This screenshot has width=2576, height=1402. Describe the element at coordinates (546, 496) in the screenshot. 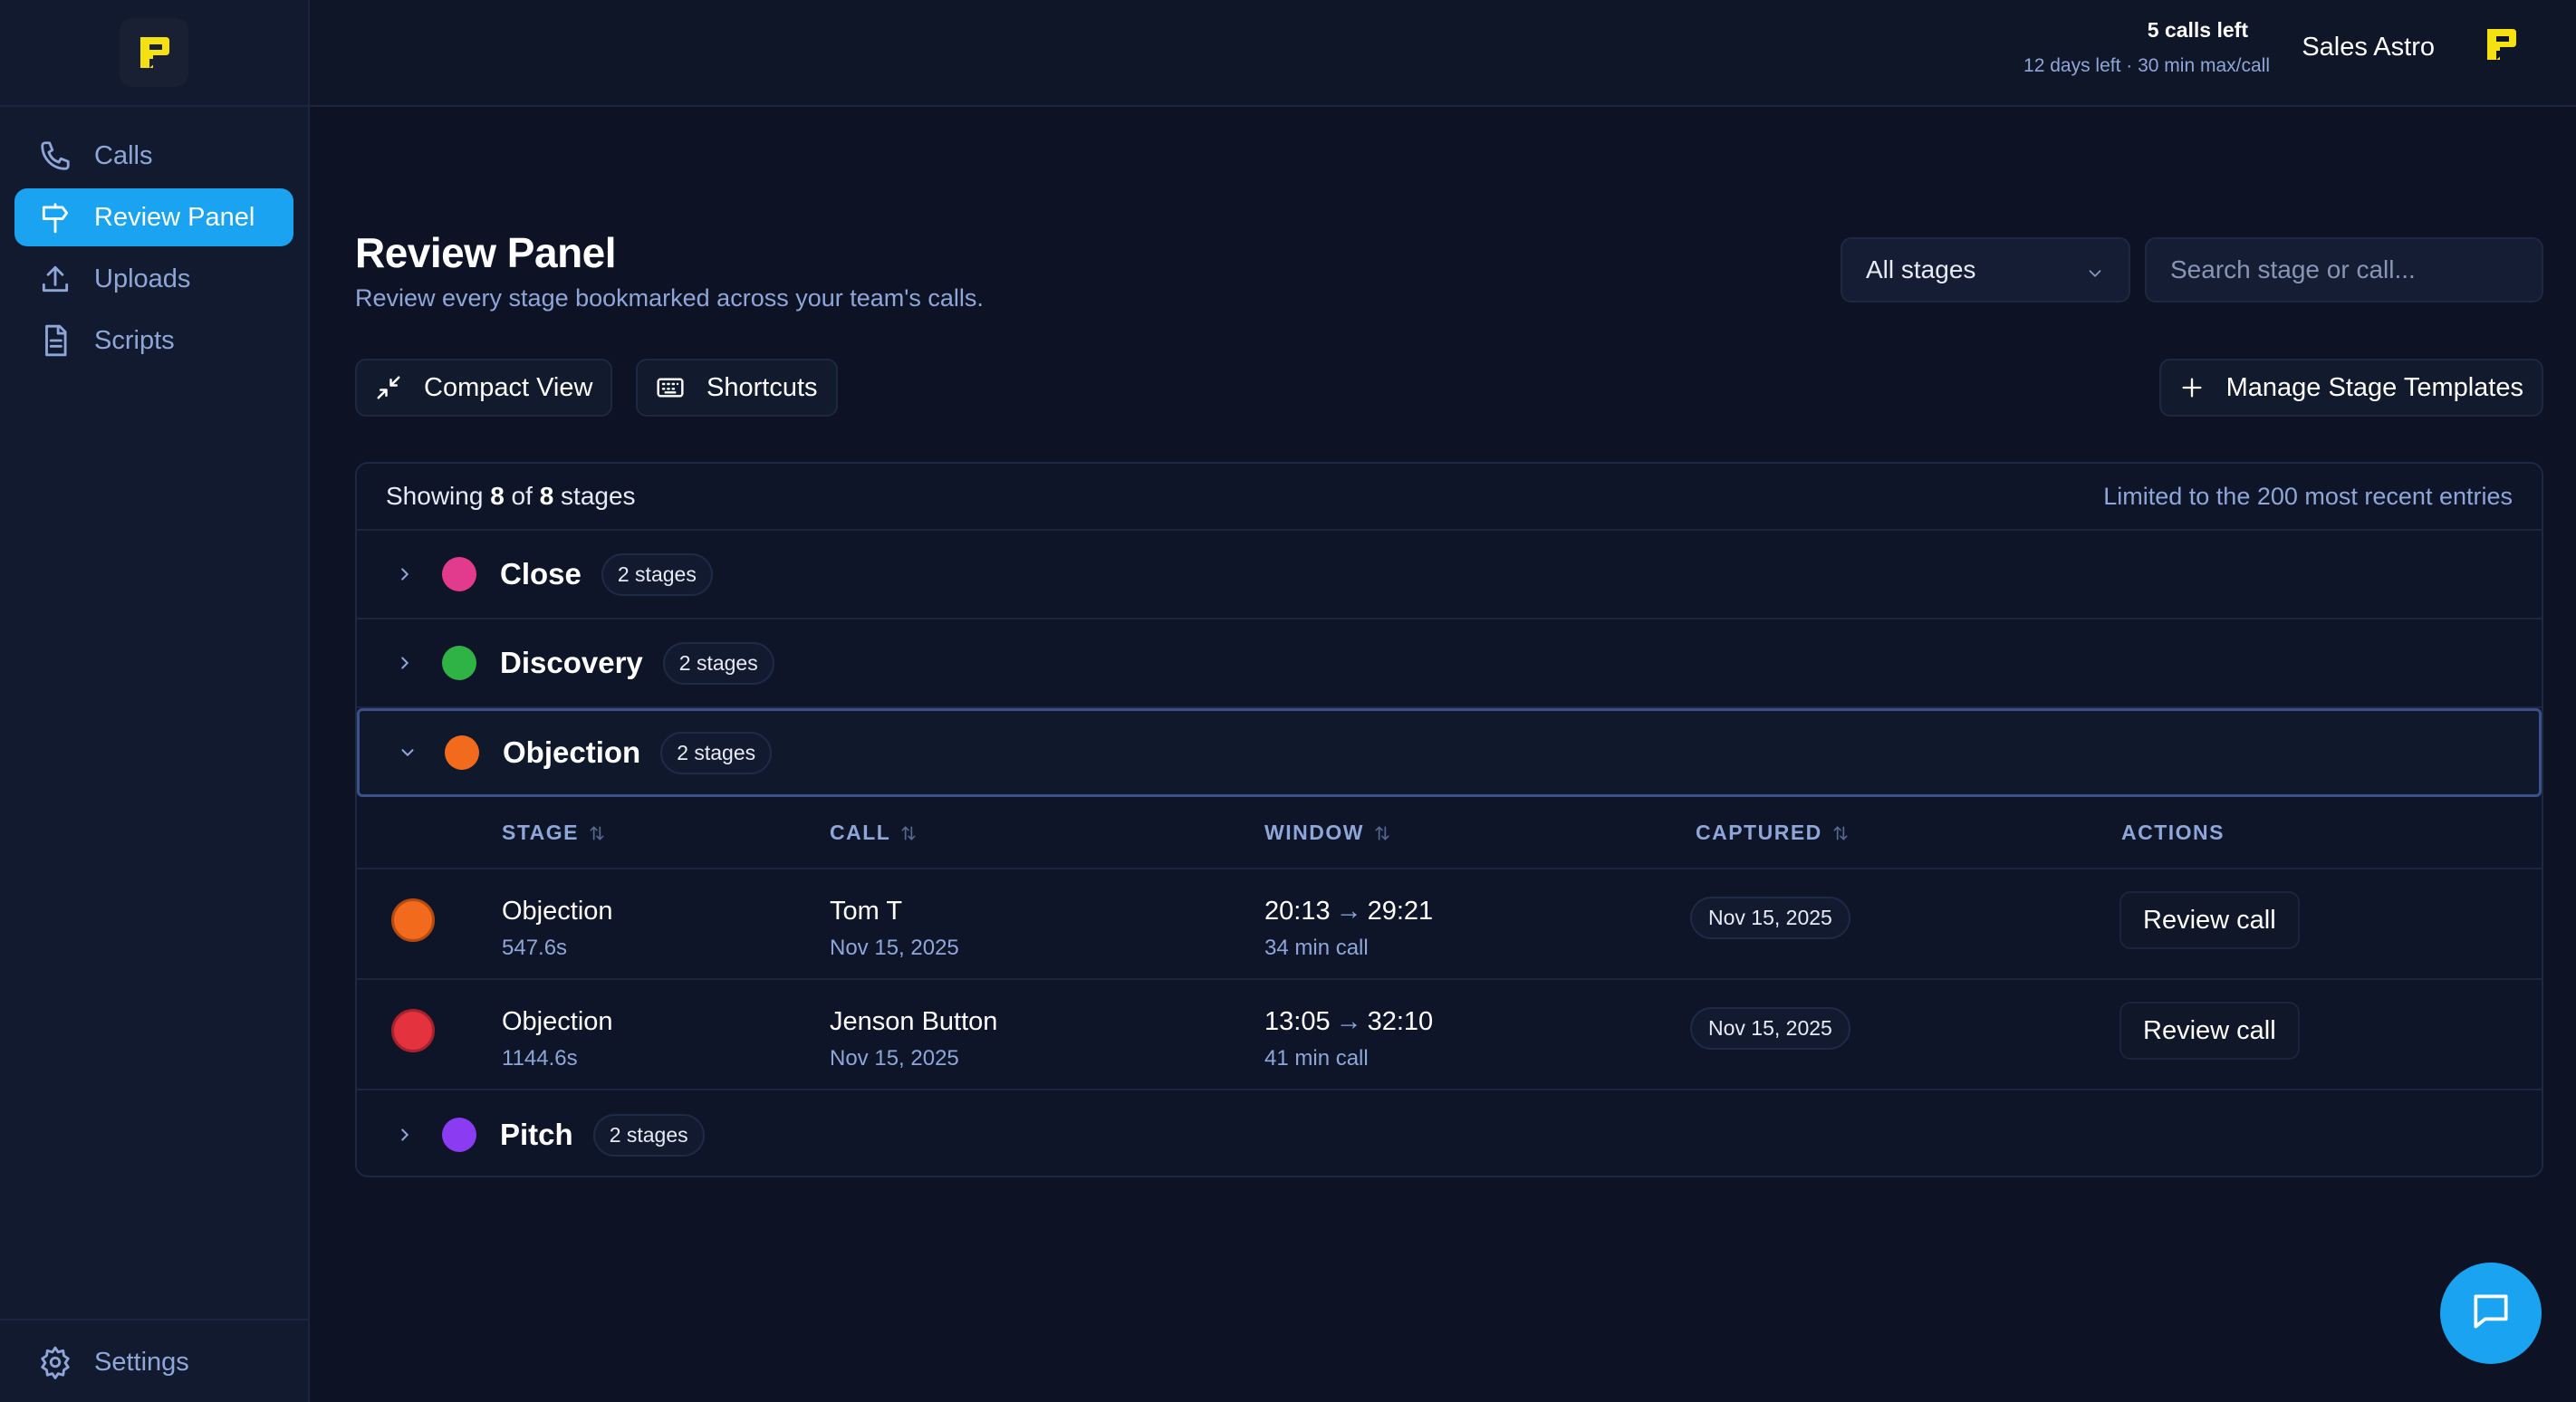

I see `total-count: 8` at that location.